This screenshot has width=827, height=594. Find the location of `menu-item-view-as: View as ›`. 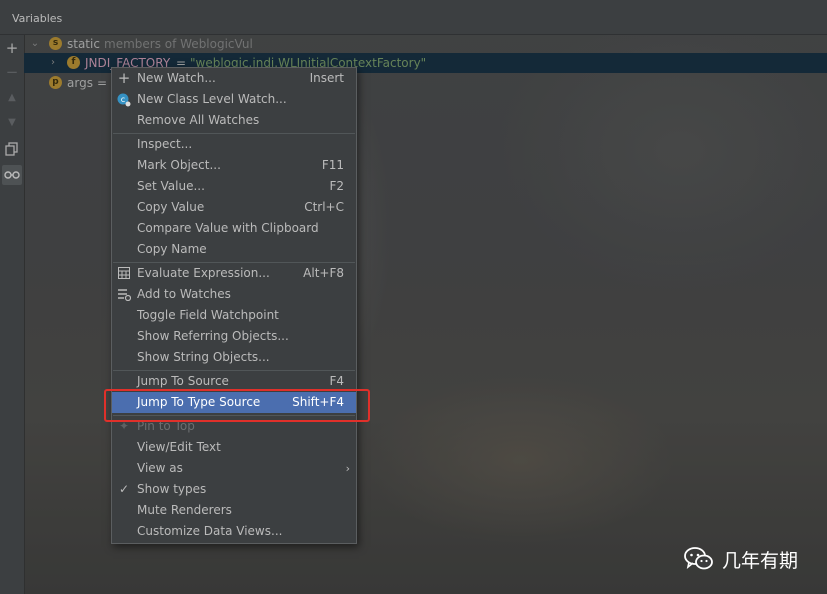

menu-item-view-as: View as › is located at coordinates (234, 468).